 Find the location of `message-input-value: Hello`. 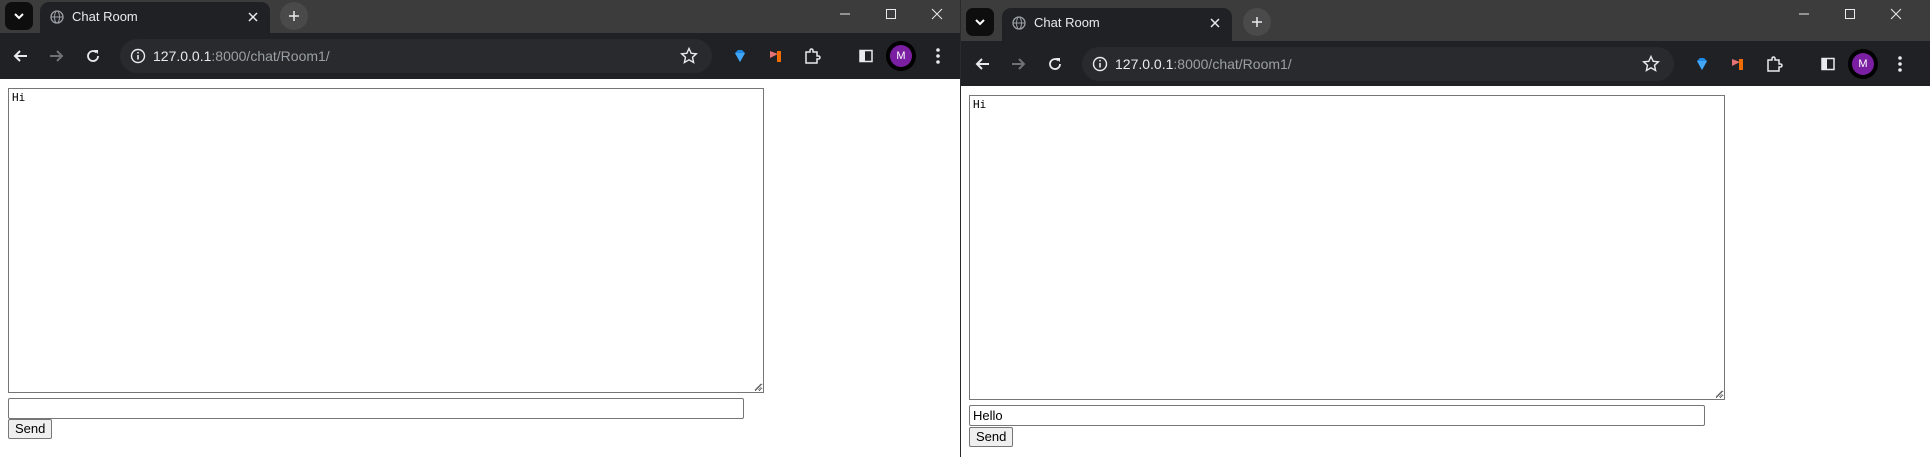

message-input-value: Hello is located at coordinates (988, 415).